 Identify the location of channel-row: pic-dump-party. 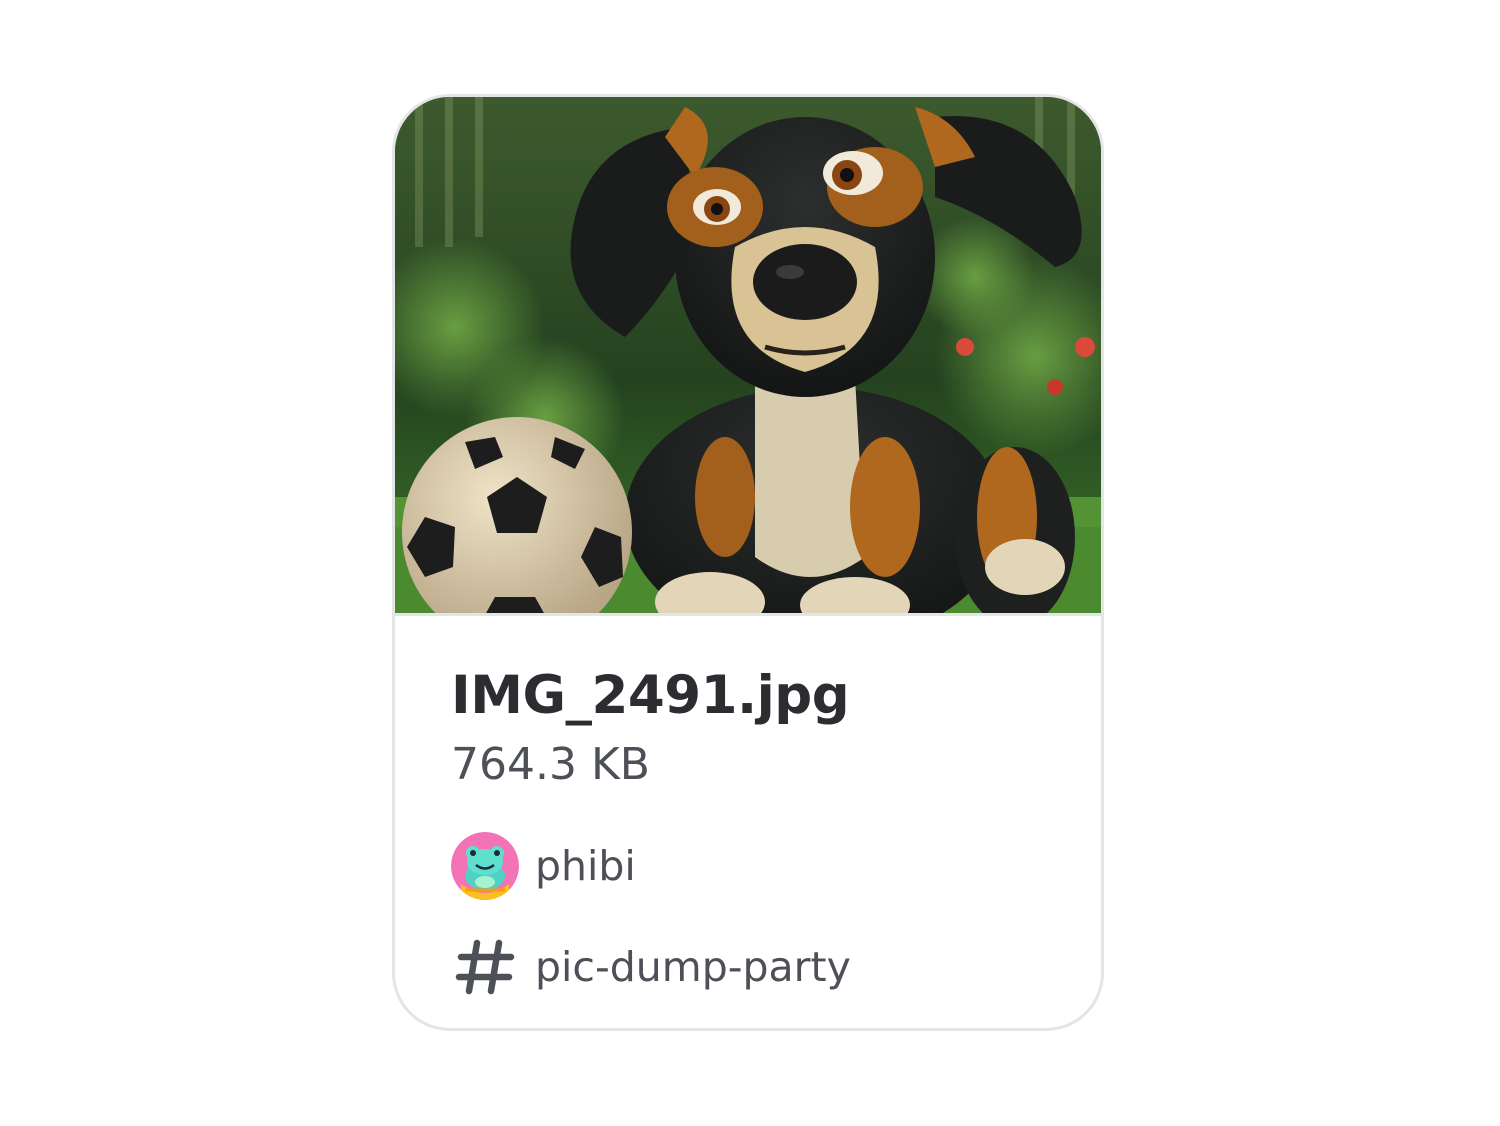
(651, 967).